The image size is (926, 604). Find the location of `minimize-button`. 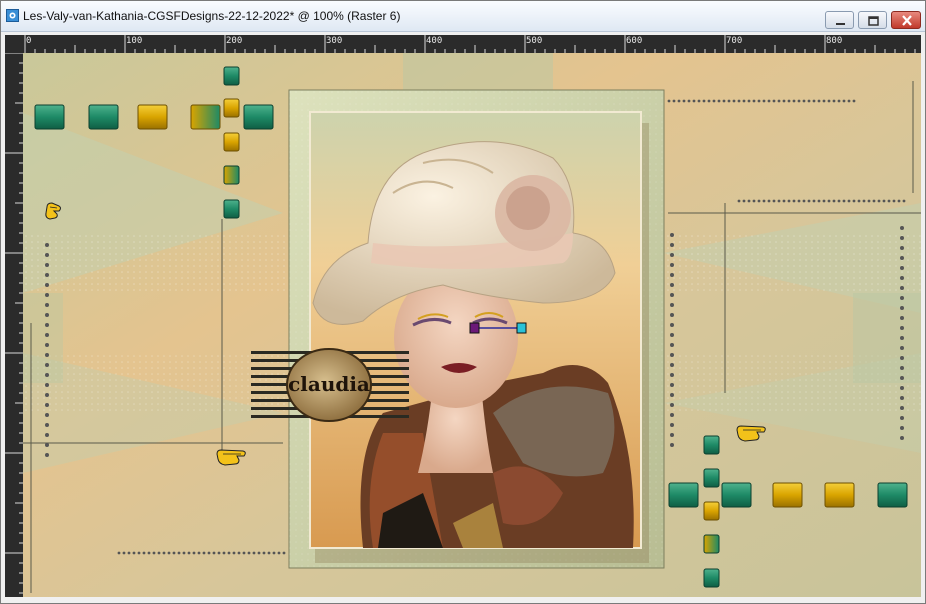

minimize-button is located at coordinates (839, 20).